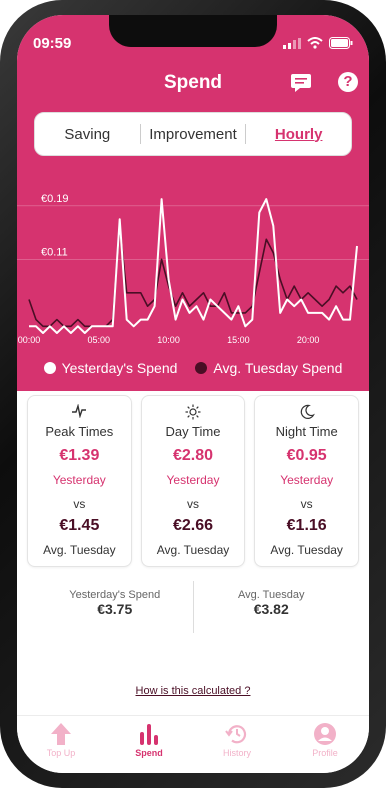 The width and height of the screenshot is (386, 788). I want to click on card-yesterday-value: €1.39, so click(79, 455).